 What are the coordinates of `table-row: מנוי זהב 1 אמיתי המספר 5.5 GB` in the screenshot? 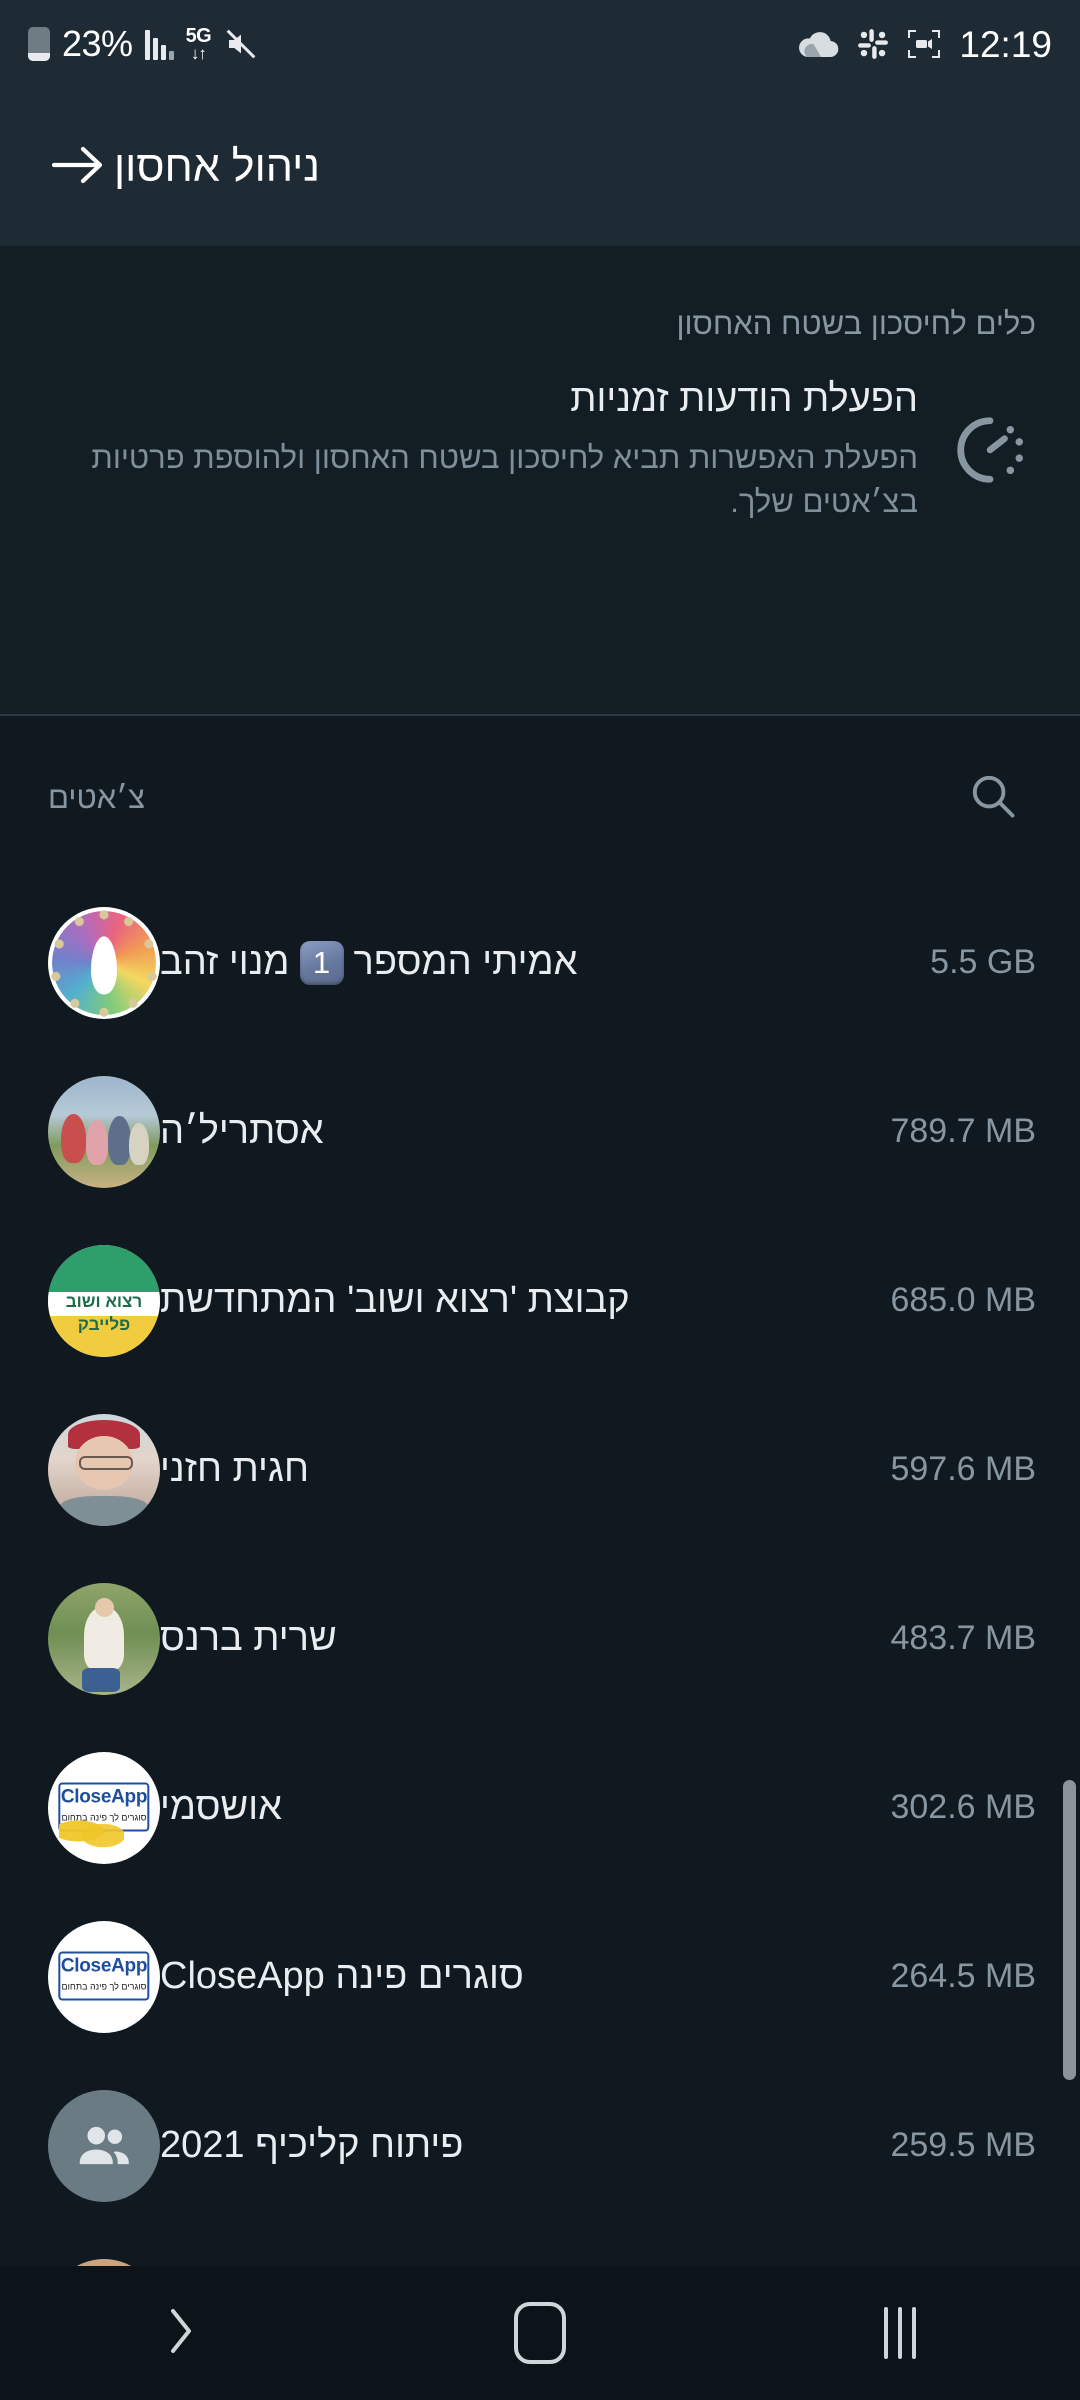 It's located at (540, 962).